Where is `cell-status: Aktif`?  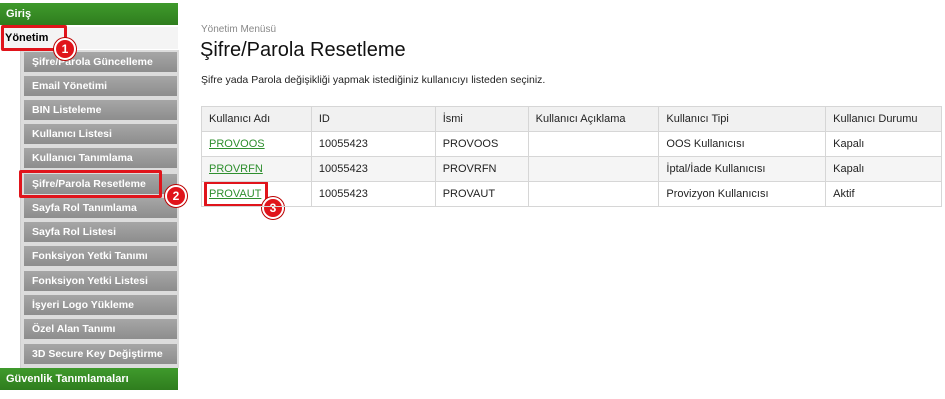
cell-status: Aktif is located at coordinates (883, 194).